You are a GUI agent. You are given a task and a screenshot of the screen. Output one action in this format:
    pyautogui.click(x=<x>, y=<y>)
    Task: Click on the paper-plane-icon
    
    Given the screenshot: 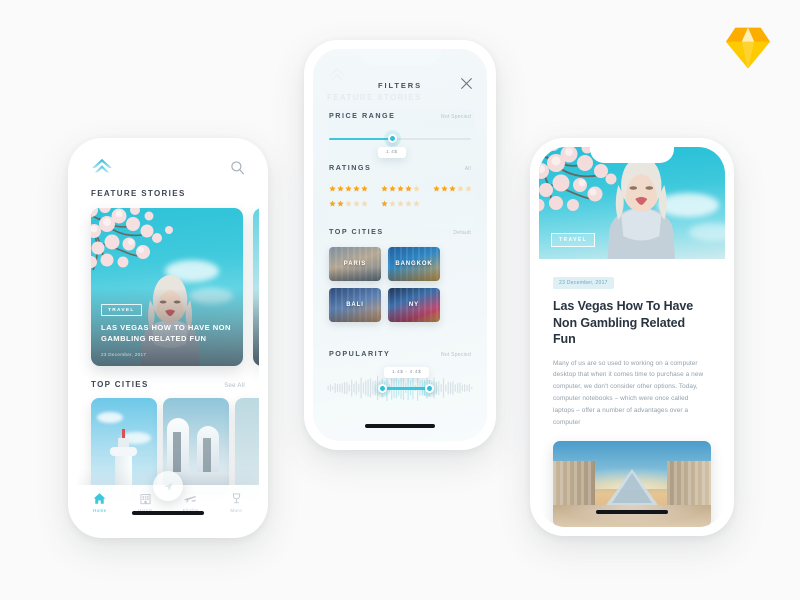 What is the action you would take?
    pyautogui.click(x=168, y=486)
    